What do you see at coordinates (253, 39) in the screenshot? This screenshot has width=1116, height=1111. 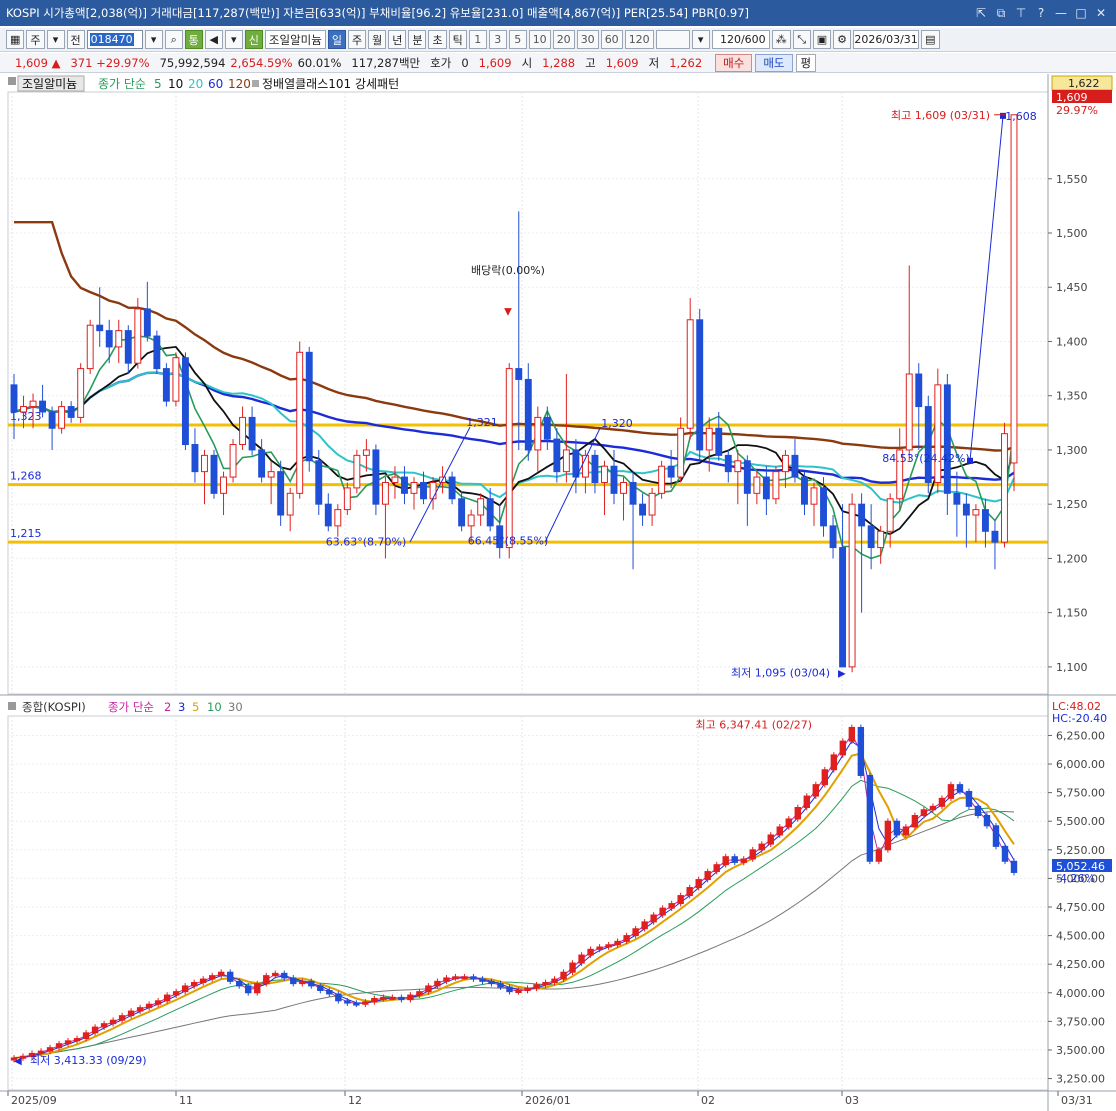 I see `flag-shin: 신` at bounding box center [253, 39].